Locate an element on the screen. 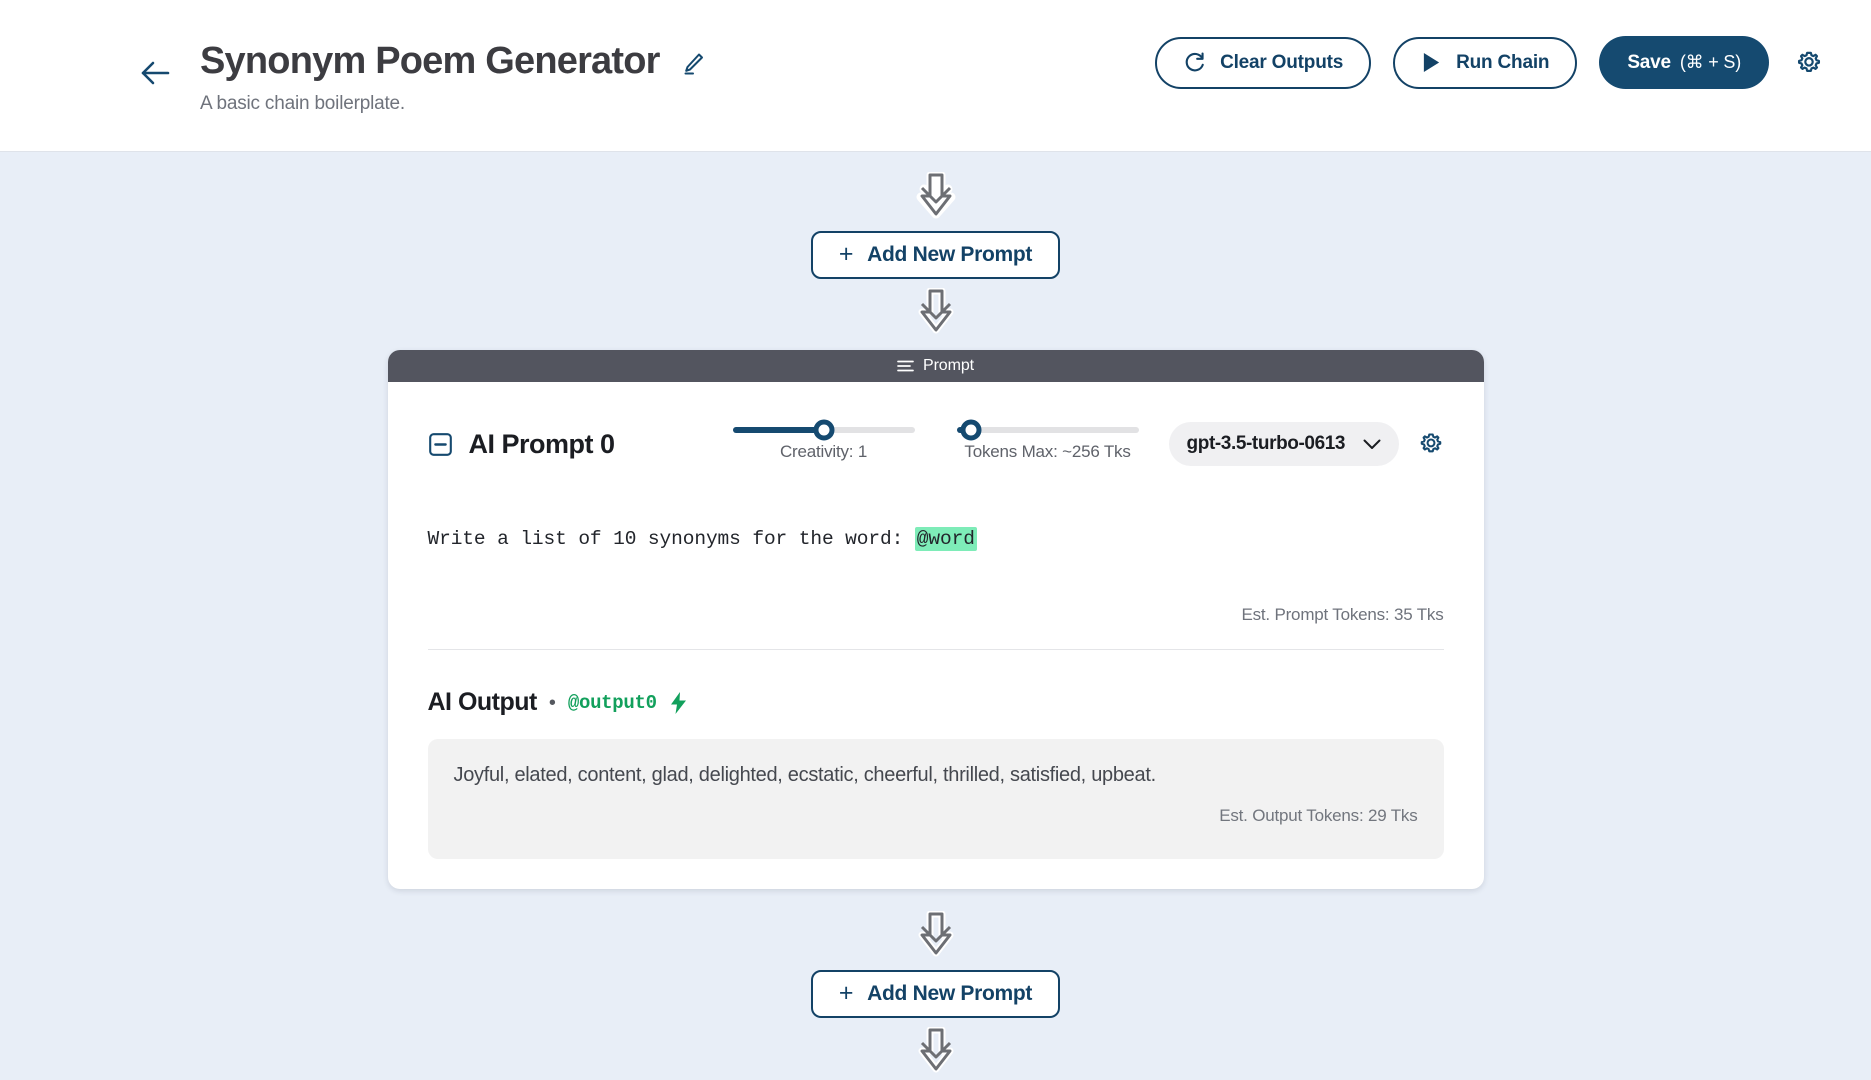 The image size is (1871, 1080). creativity-slider-thumb is located at coordinates (824, 429).